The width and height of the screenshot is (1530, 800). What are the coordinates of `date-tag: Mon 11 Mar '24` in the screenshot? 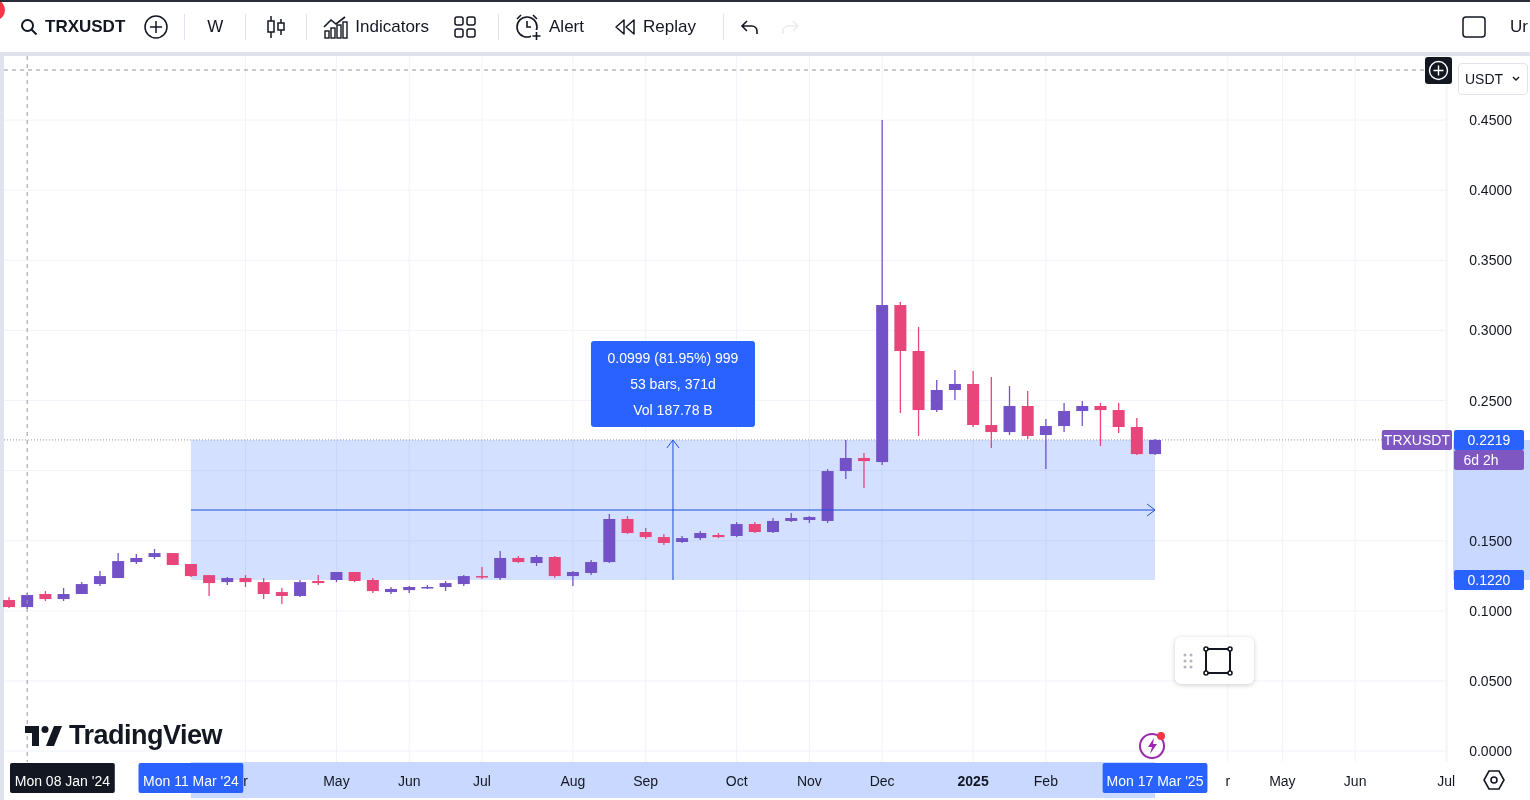 It's located at (191, 778).